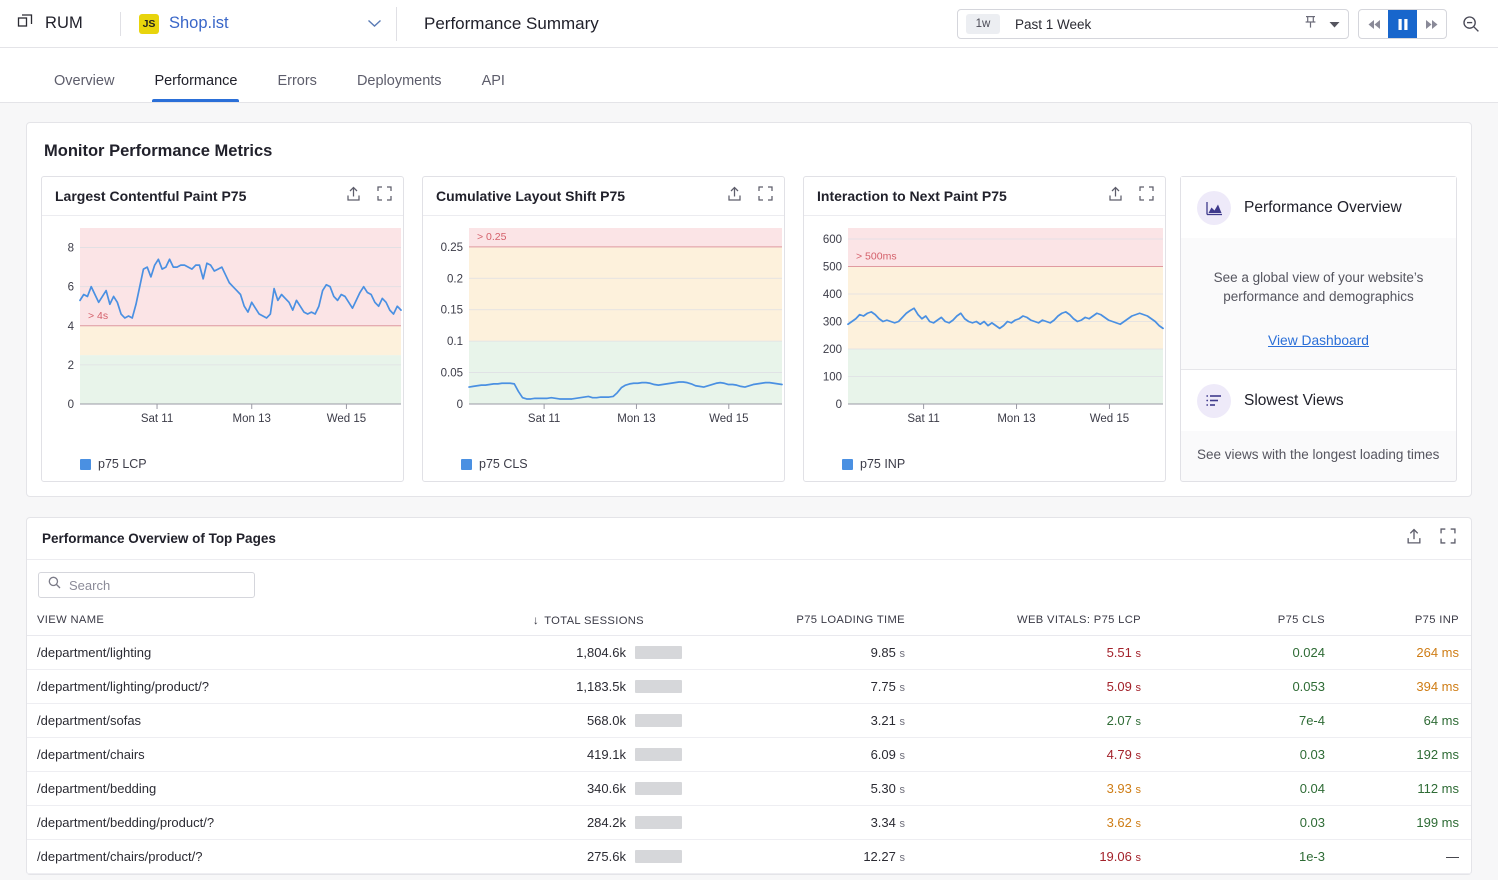 This screenshot has width=1498, height=880. What do you see at coordinates (222, 349) in the screenshot?
I see `chart-body-lcp: 0 2 4 6 8 > 4s Sat 11 Mon 13 Wed 15 p75 LCP` at bounding box center [222, 349].